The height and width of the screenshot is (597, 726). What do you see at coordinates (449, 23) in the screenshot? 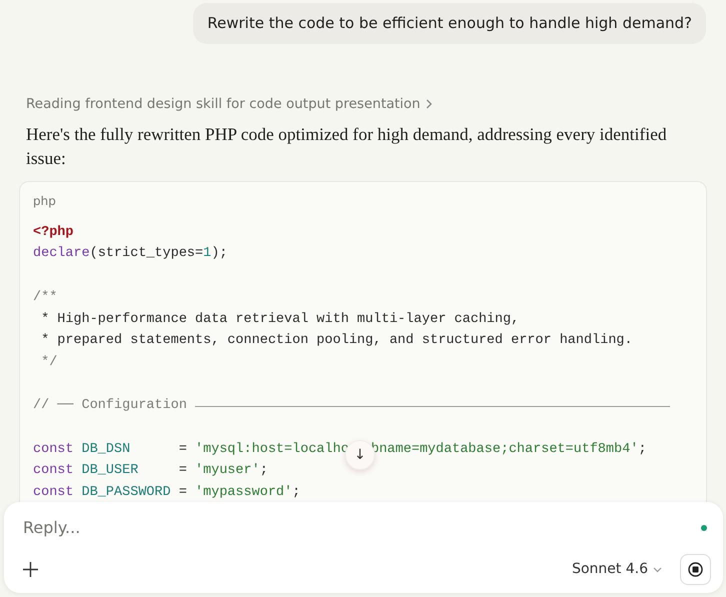
I see `user-message: Rewrite the code to be efficient enough to handle high demand?` at bounding box center [449, 23].